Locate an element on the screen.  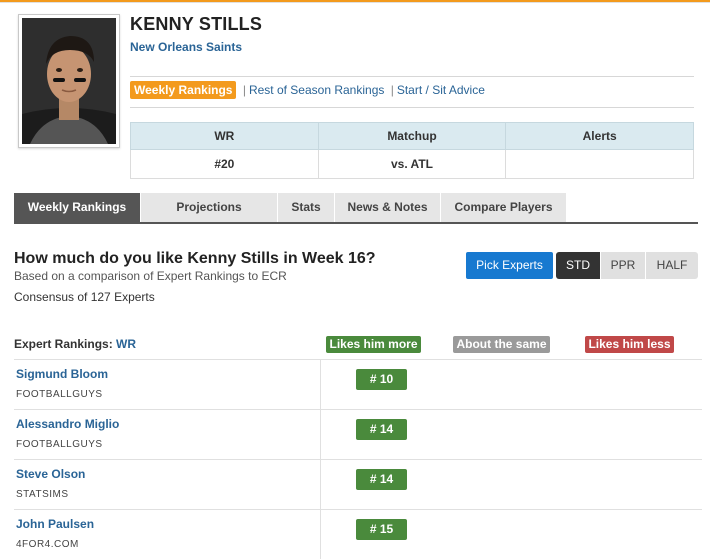
about-same-badge: About the same is located at coordinates (501, 344).